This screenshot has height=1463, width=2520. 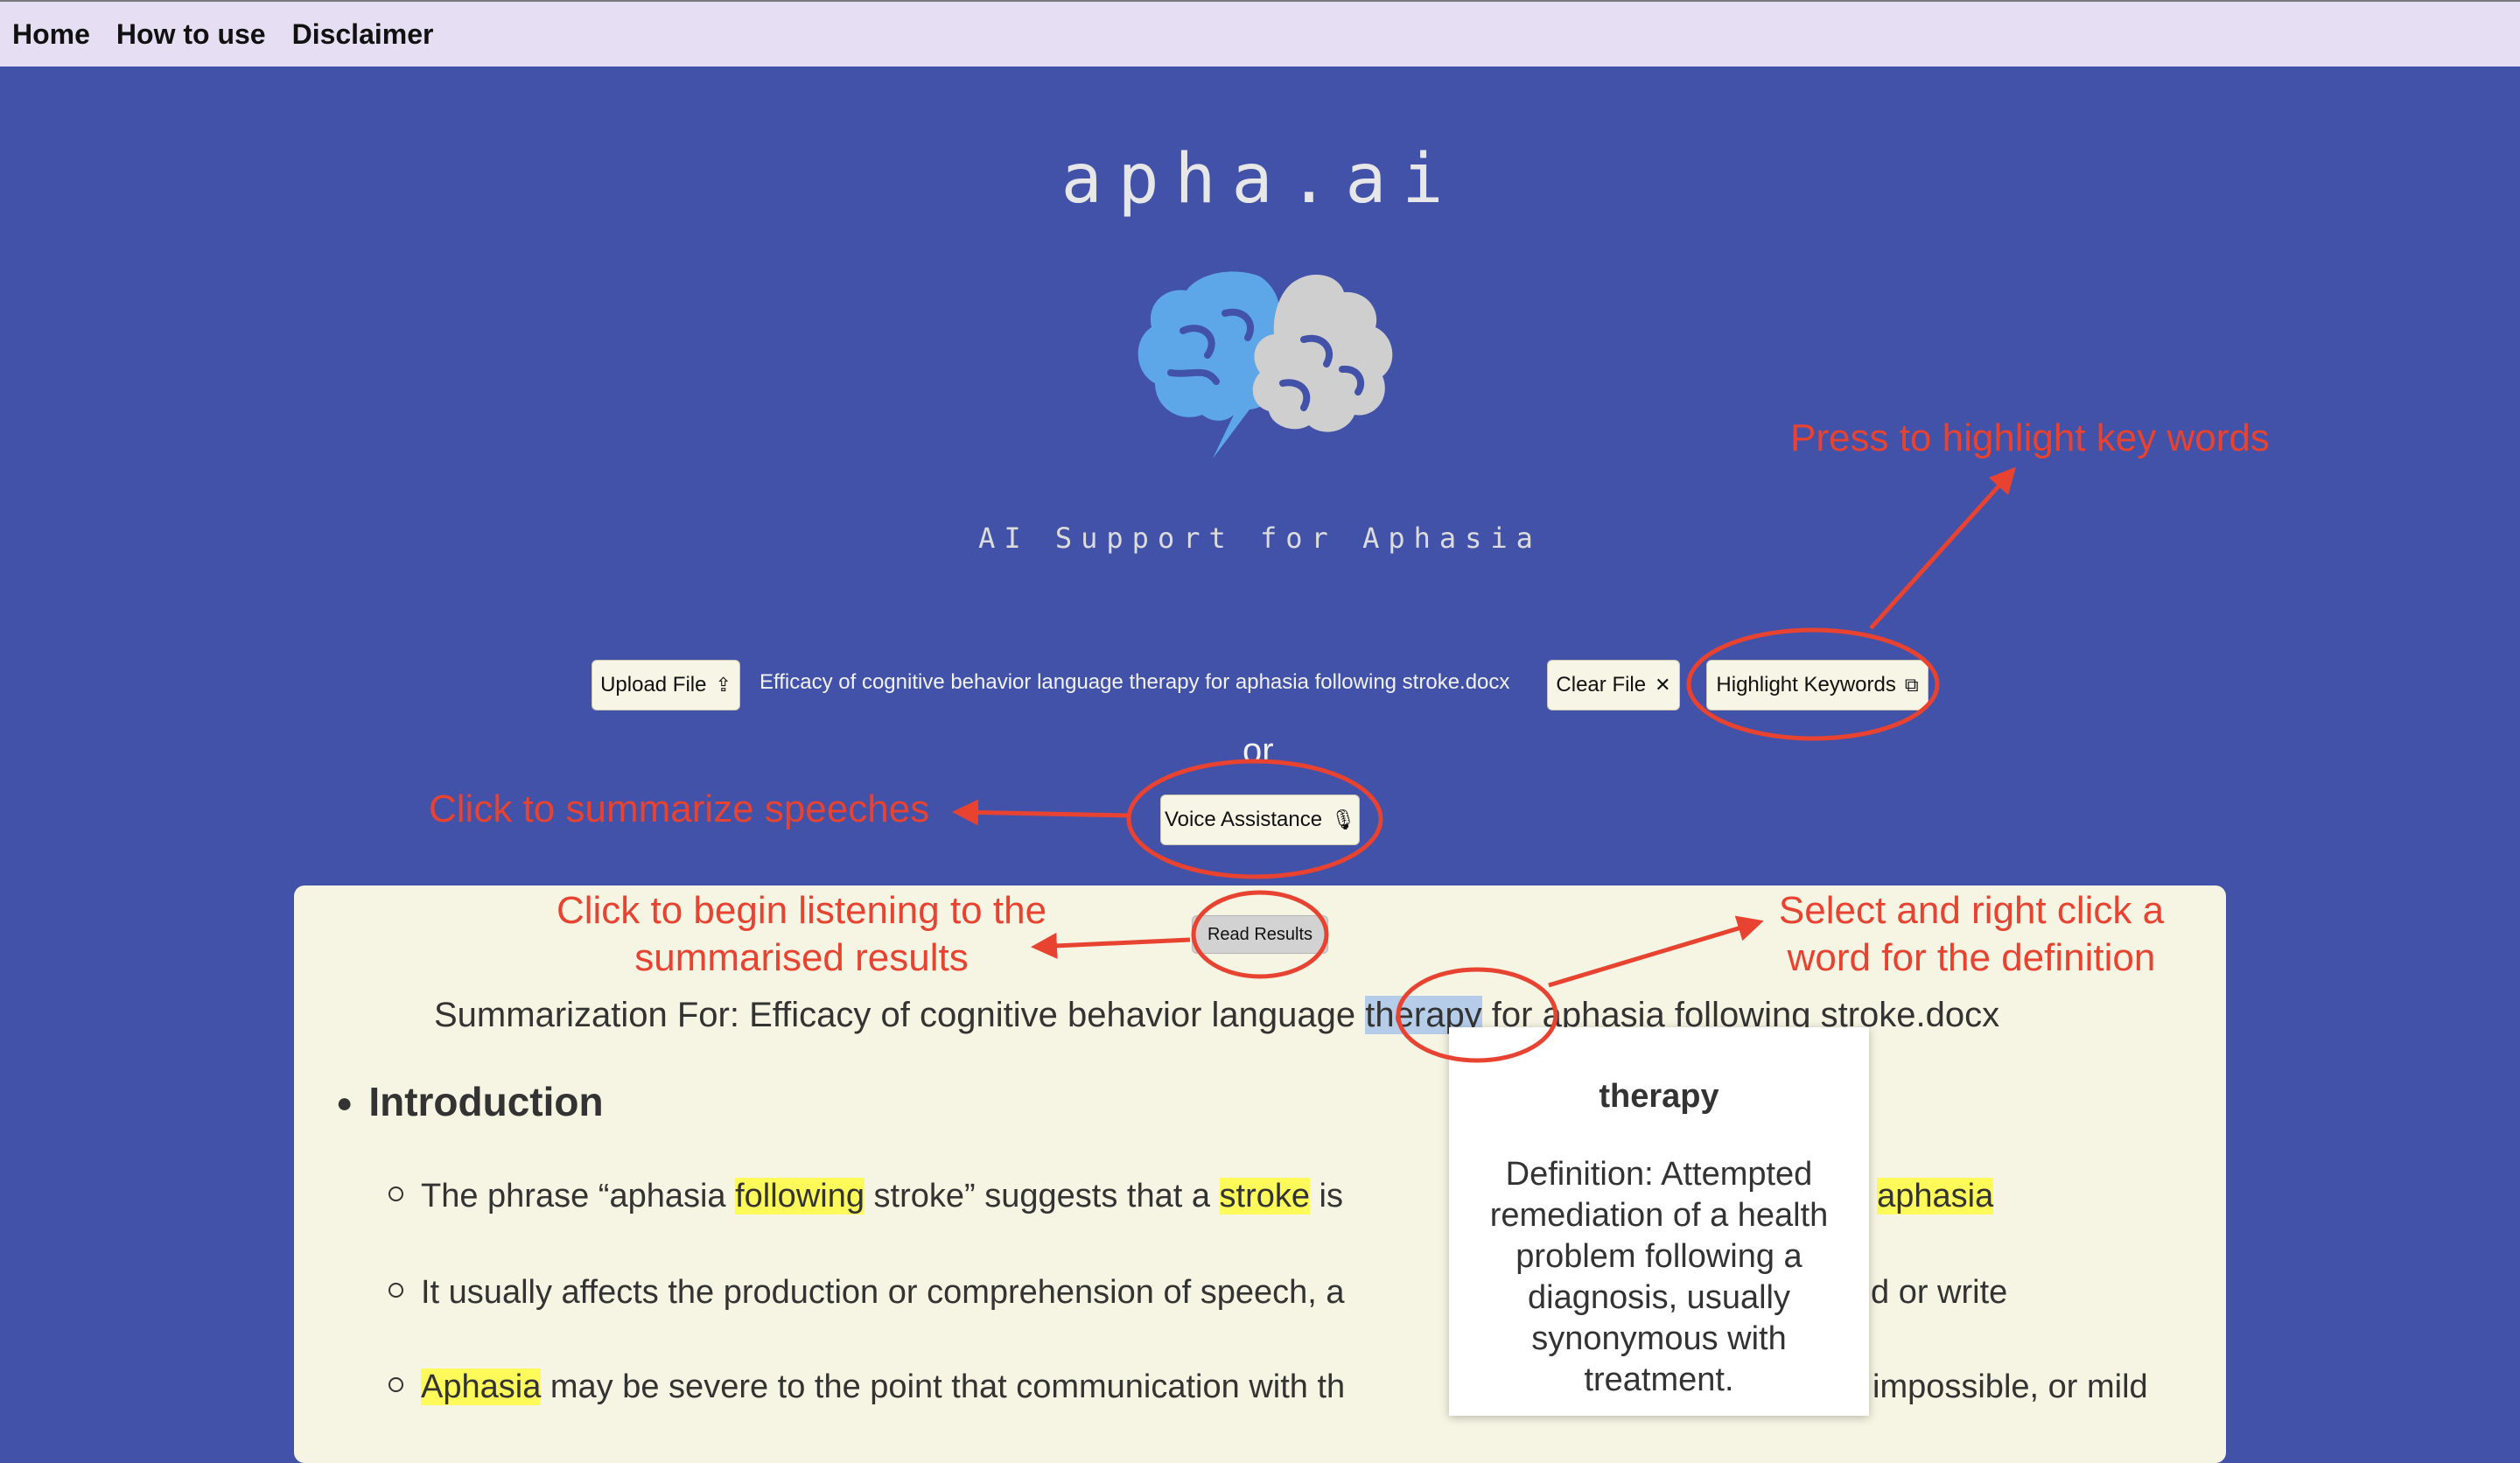 What do you see at coordinates (2030, 437) in the screenshot?
I see `annotation-highlight: Press to highlight key words` at bounding box center [2030, 437].